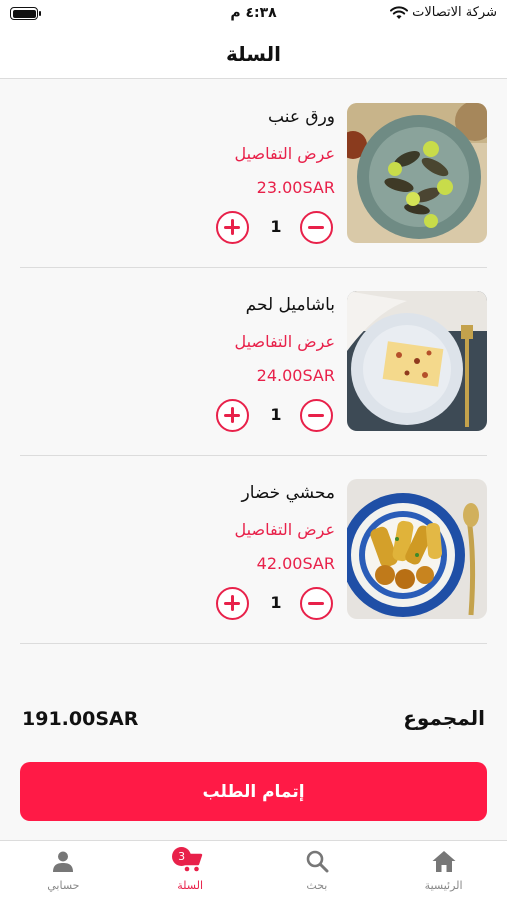  What do you see at coordinates (443, 885) in the screenshot?
I see `tab-label: الرئيسية` at bounding box center [443, 885].